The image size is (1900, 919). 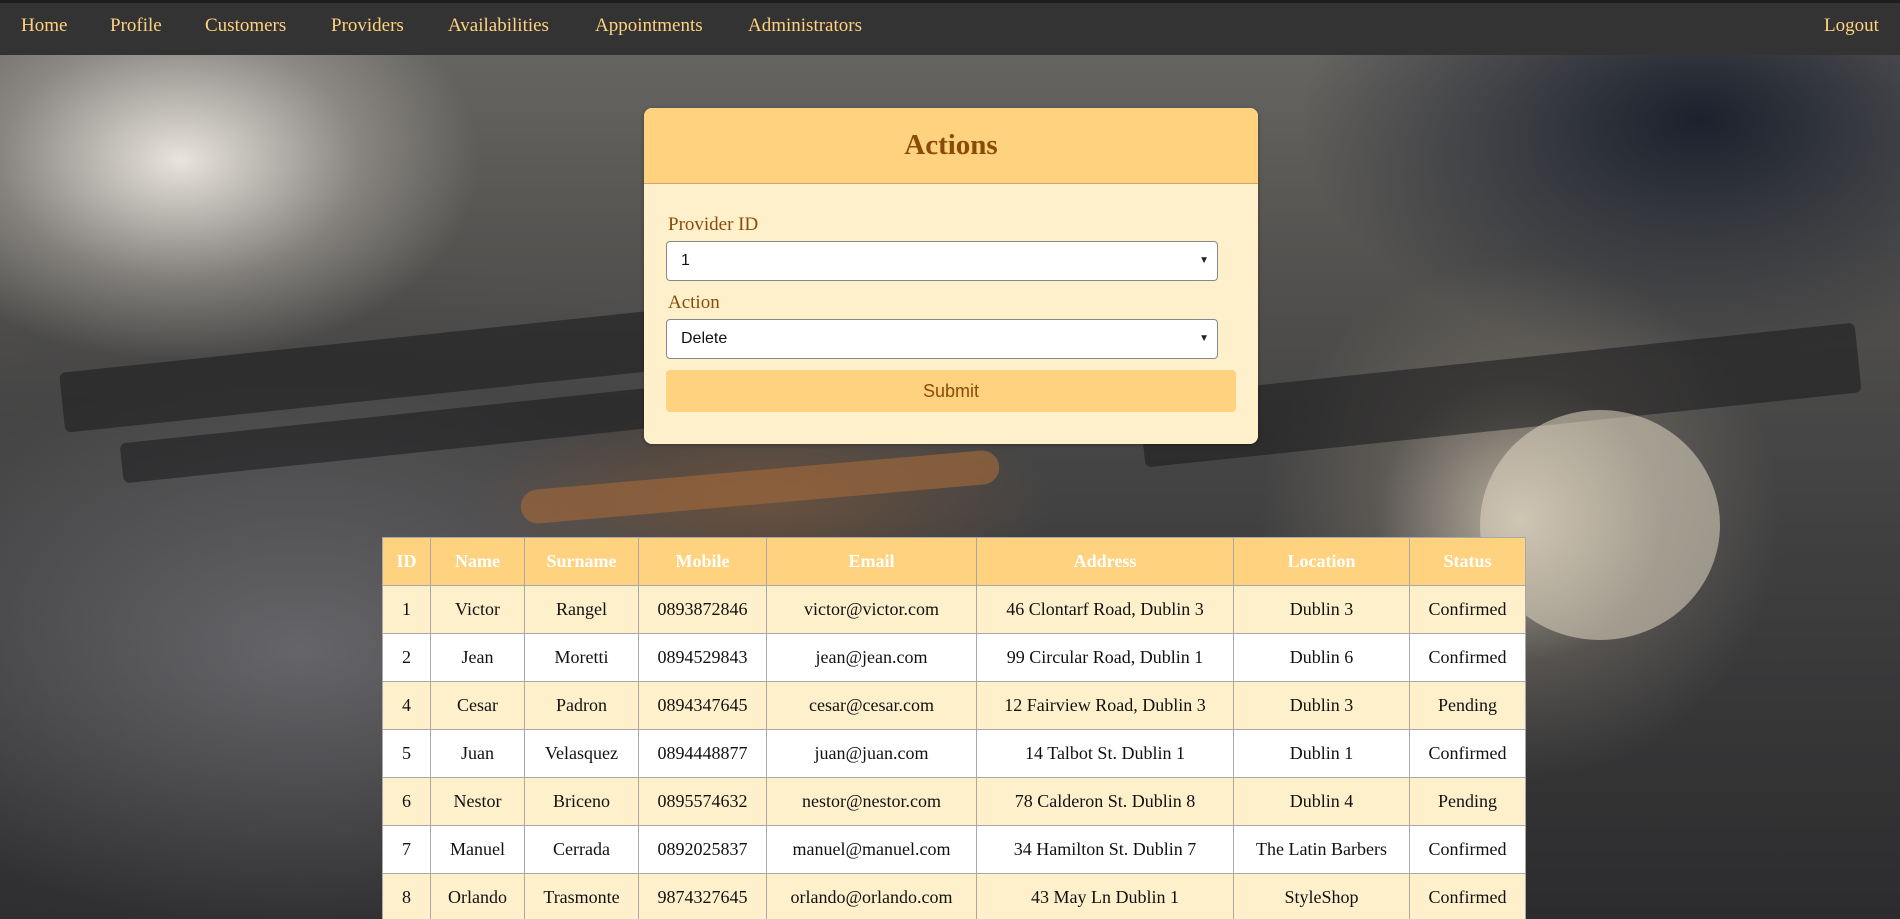 What do you see at coordinates (477, 801) in the screenshot?
I see `cell-name: Nestor` at bounding box center [477, 801].